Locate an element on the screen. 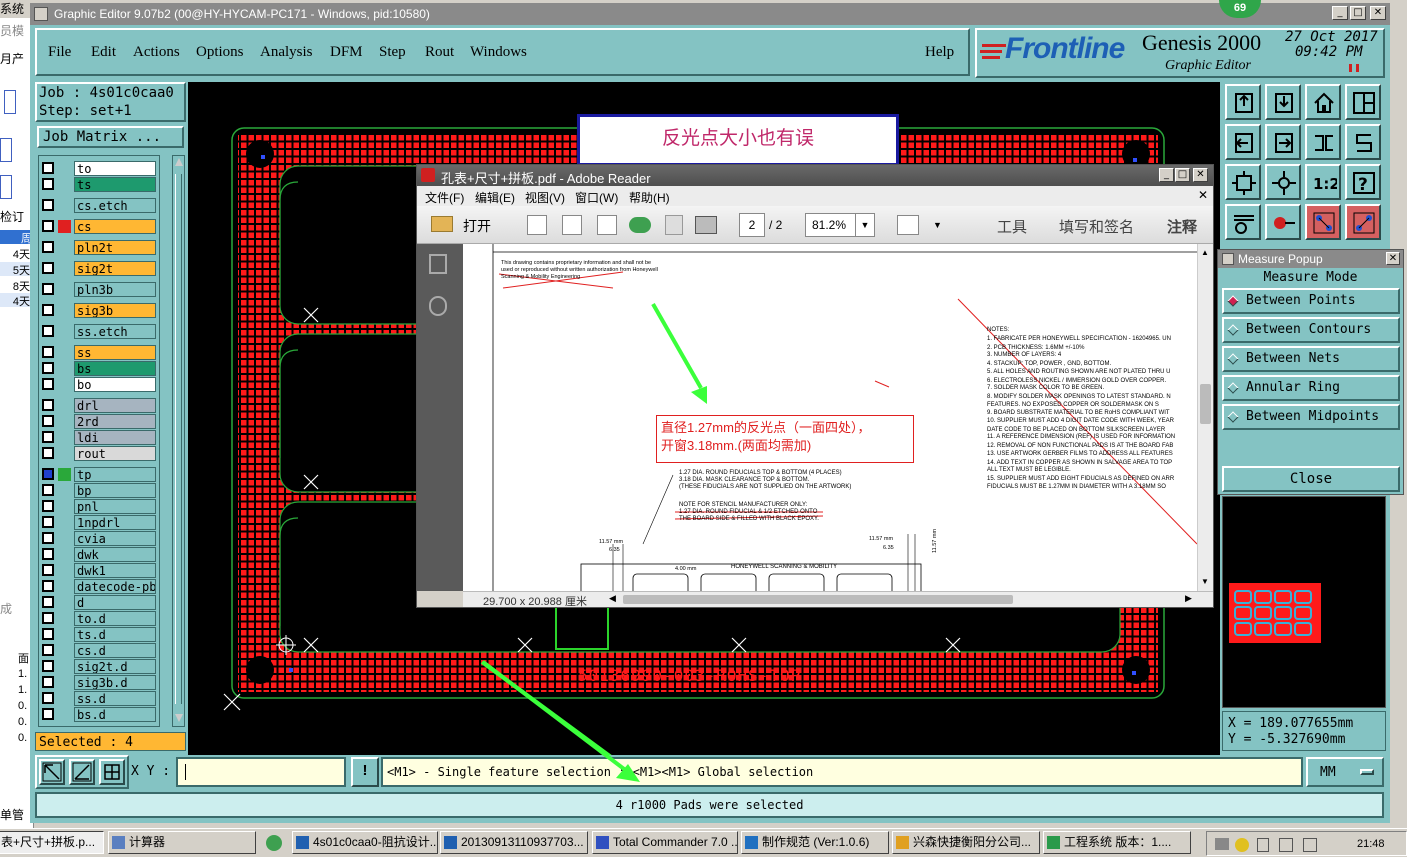  security-icon is located at coordinates (1242, 845).